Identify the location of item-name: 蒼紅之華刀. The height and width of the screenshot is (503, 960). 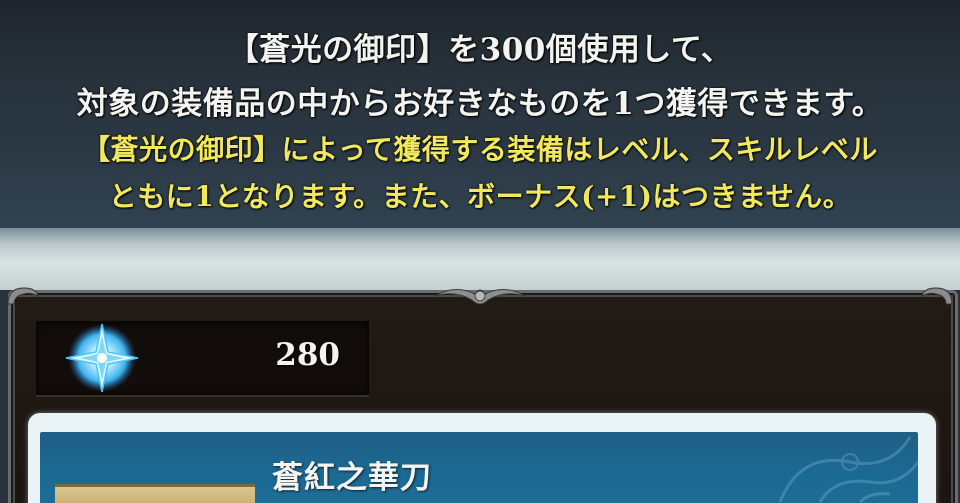
(352, 478).